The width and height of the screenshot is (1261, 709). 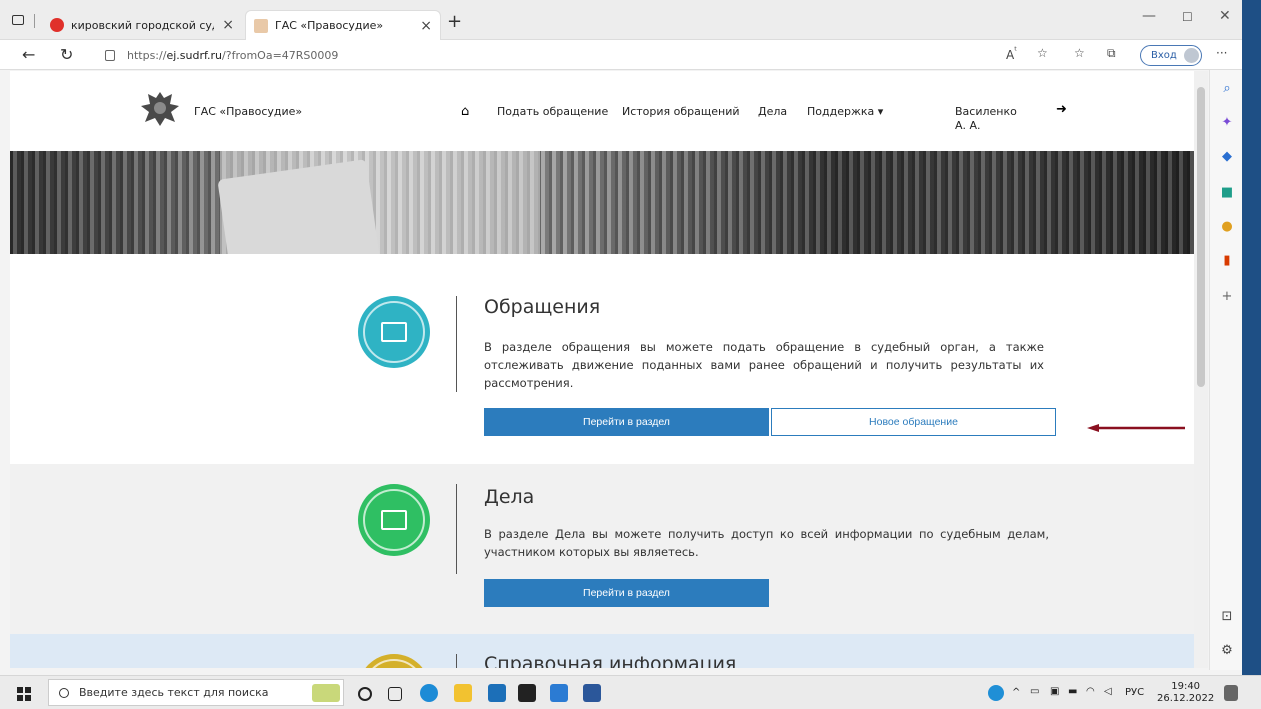 I want to click on tray-network-icon: ▭, so click(x=1034, y=691).